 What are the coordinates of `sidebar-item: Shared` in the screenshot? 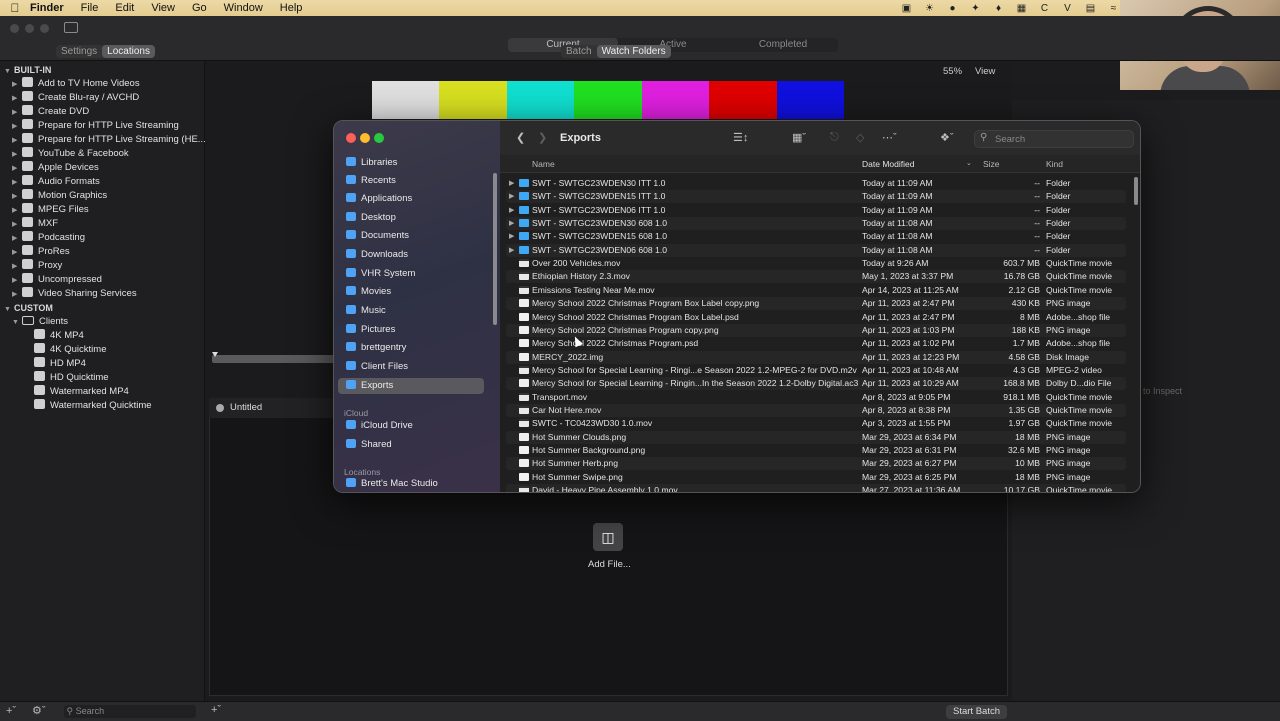 It's located at (411, 445).